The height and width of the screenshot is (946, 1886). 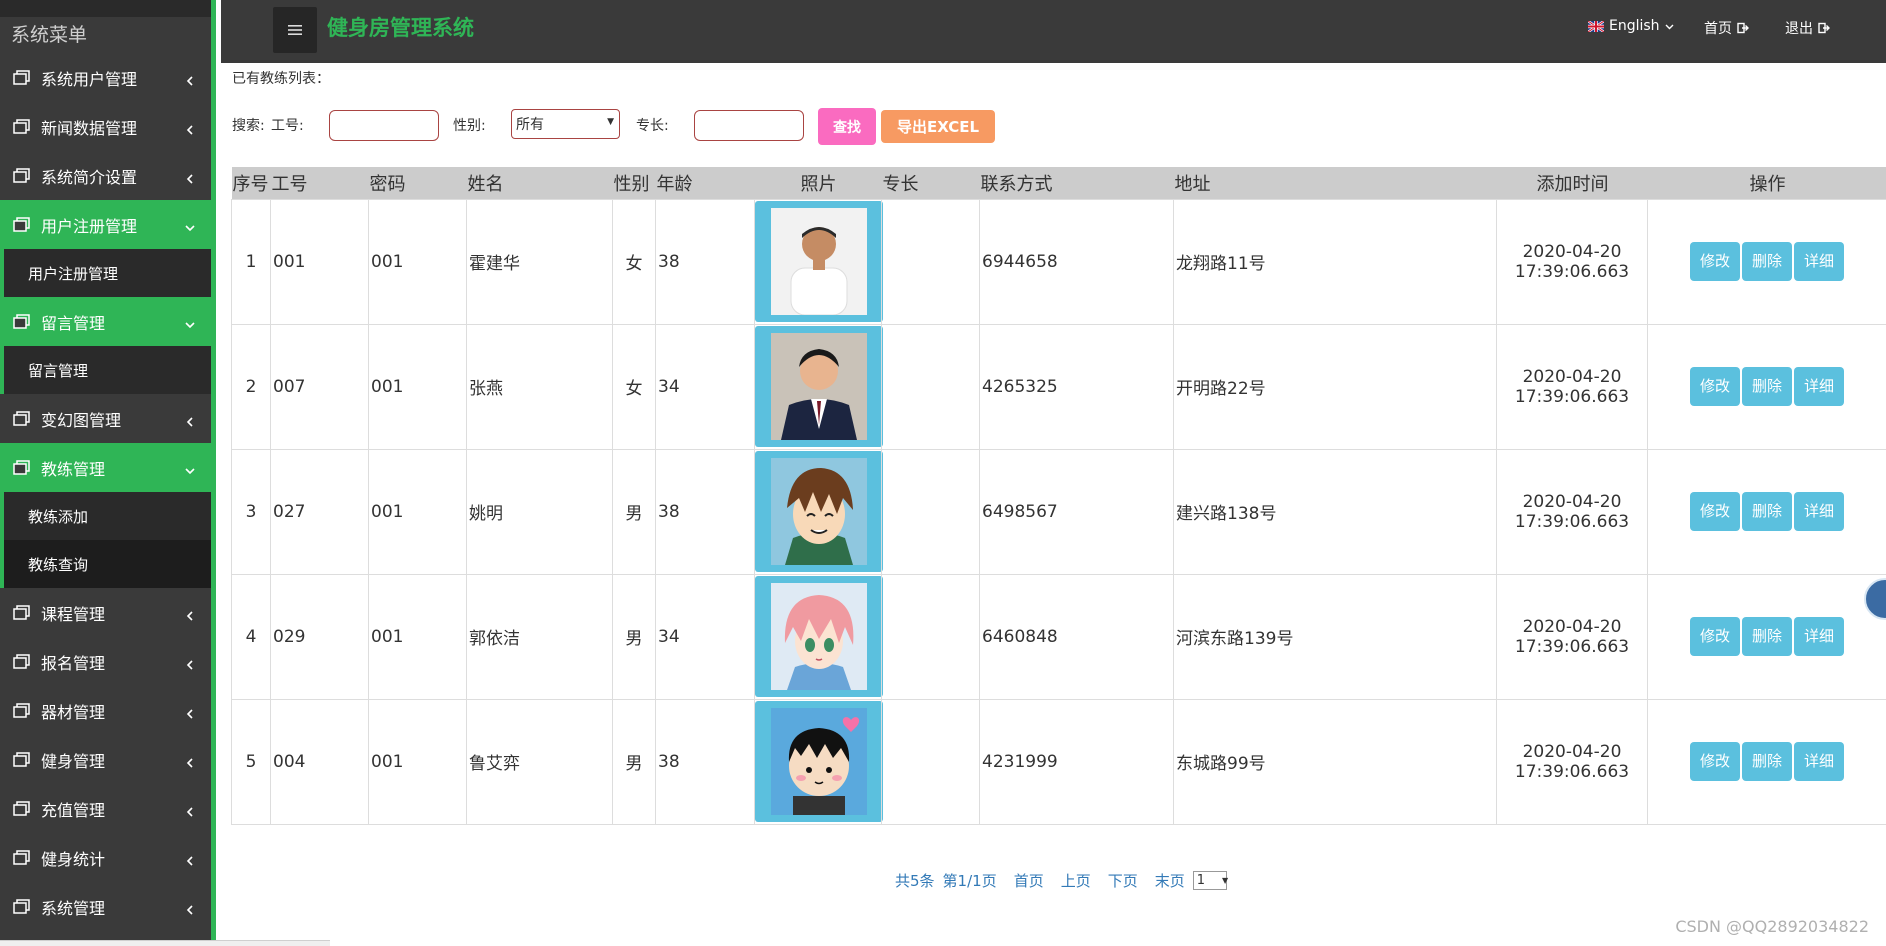 I want to click on hamburger-icon, so click(x=295, y=30).